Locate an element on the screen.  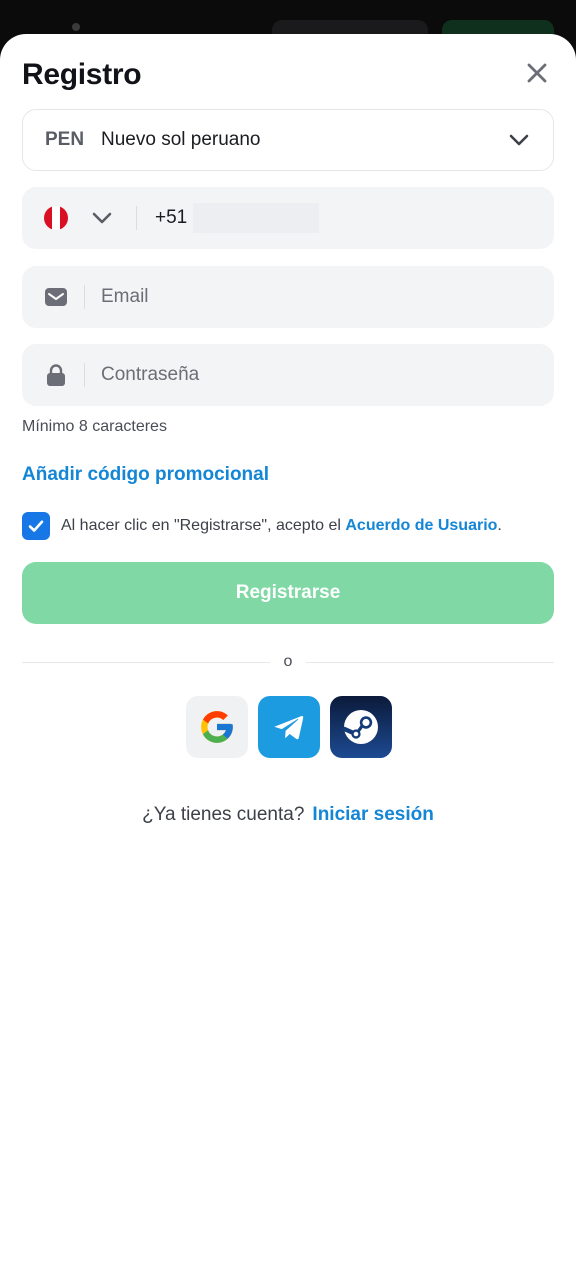
currency-select: PEN Nuevo sol peruano is located at coordinates (288, 140).